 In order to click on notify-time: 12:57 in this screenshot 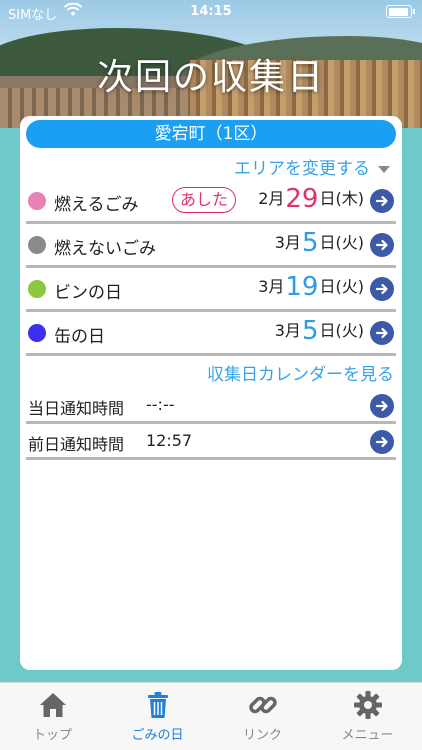, I will do `click(169, 440)`.